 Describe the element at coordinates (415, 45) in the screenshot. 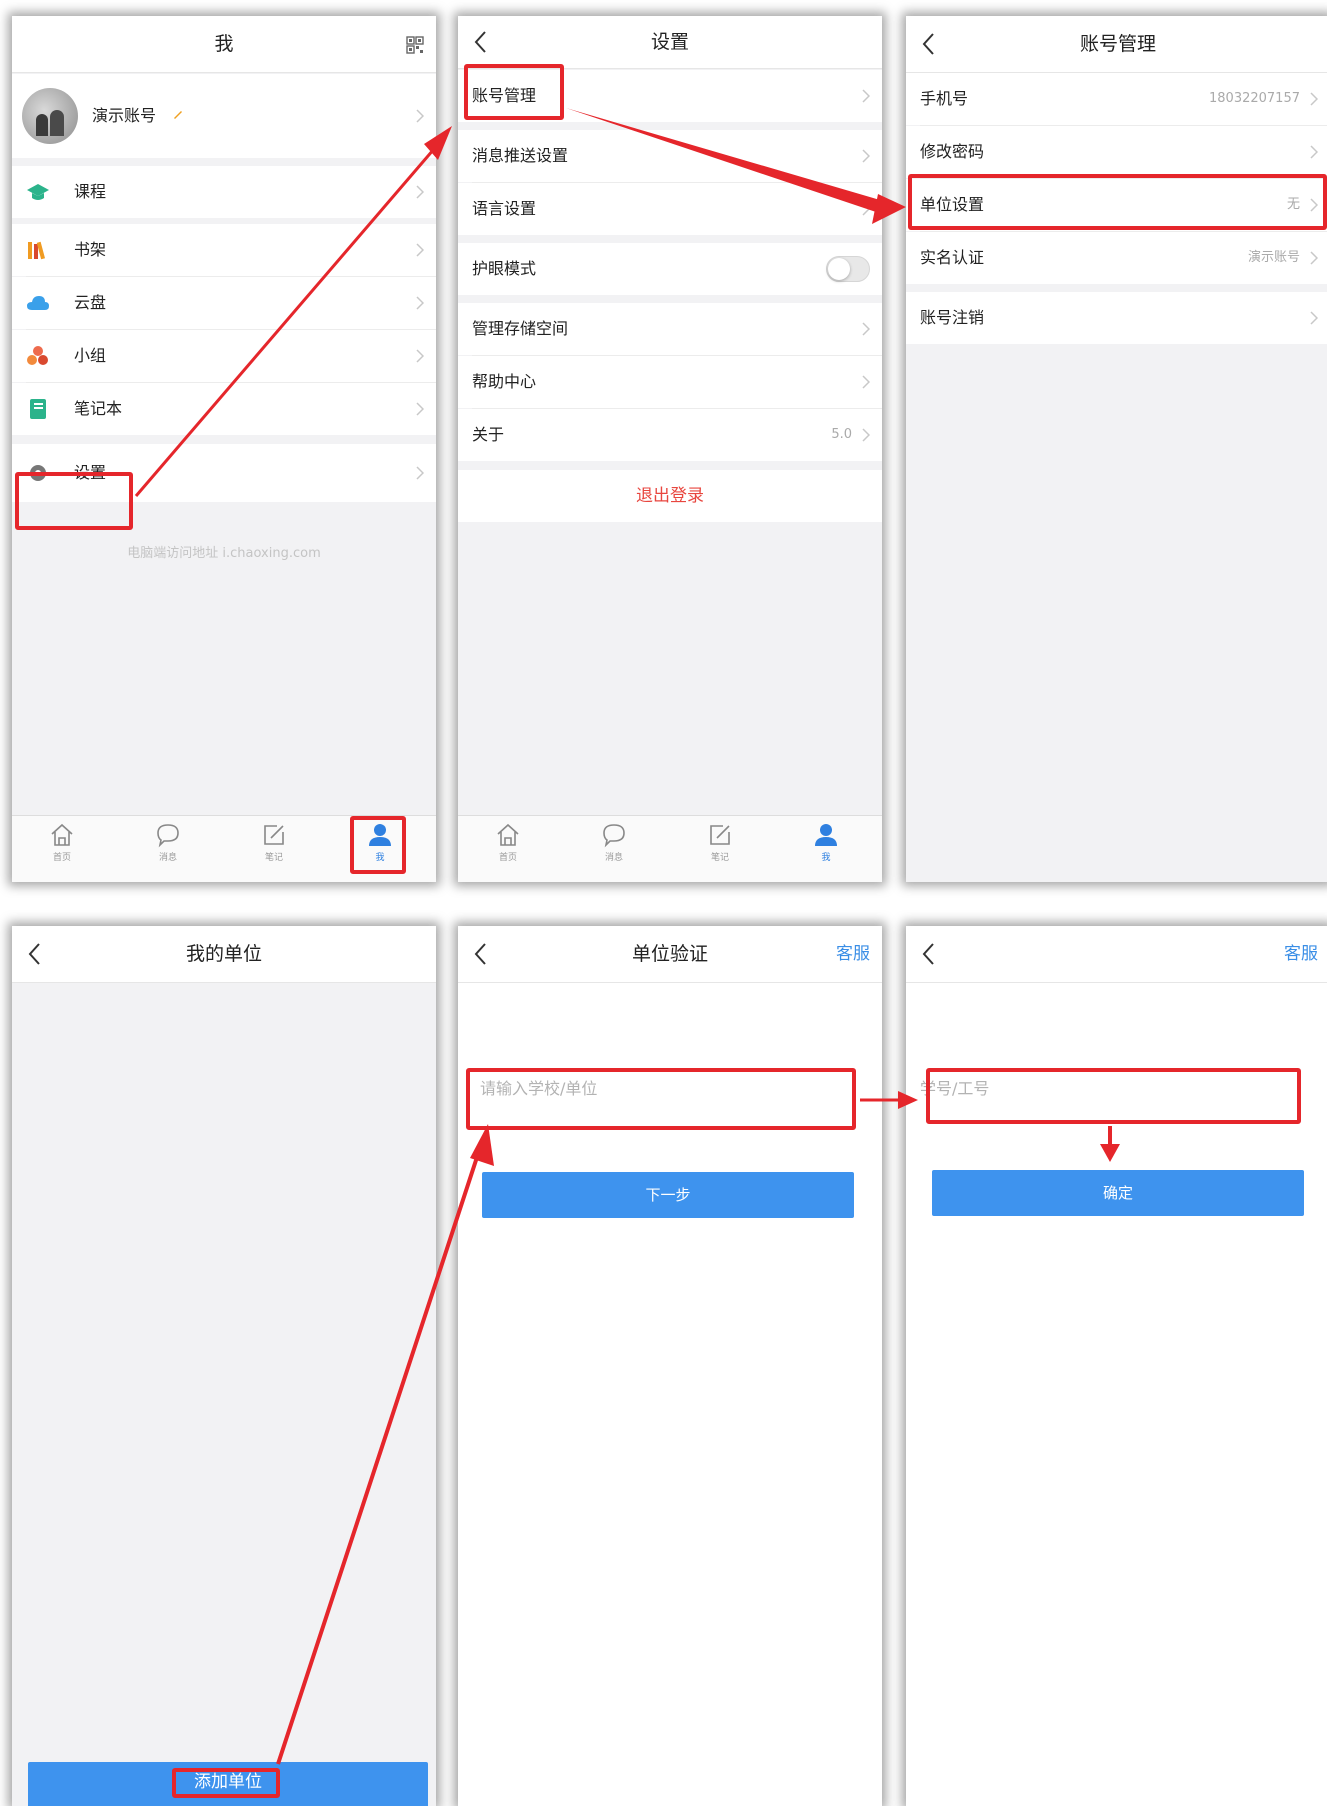

I see `qr-code-icon` at that location.